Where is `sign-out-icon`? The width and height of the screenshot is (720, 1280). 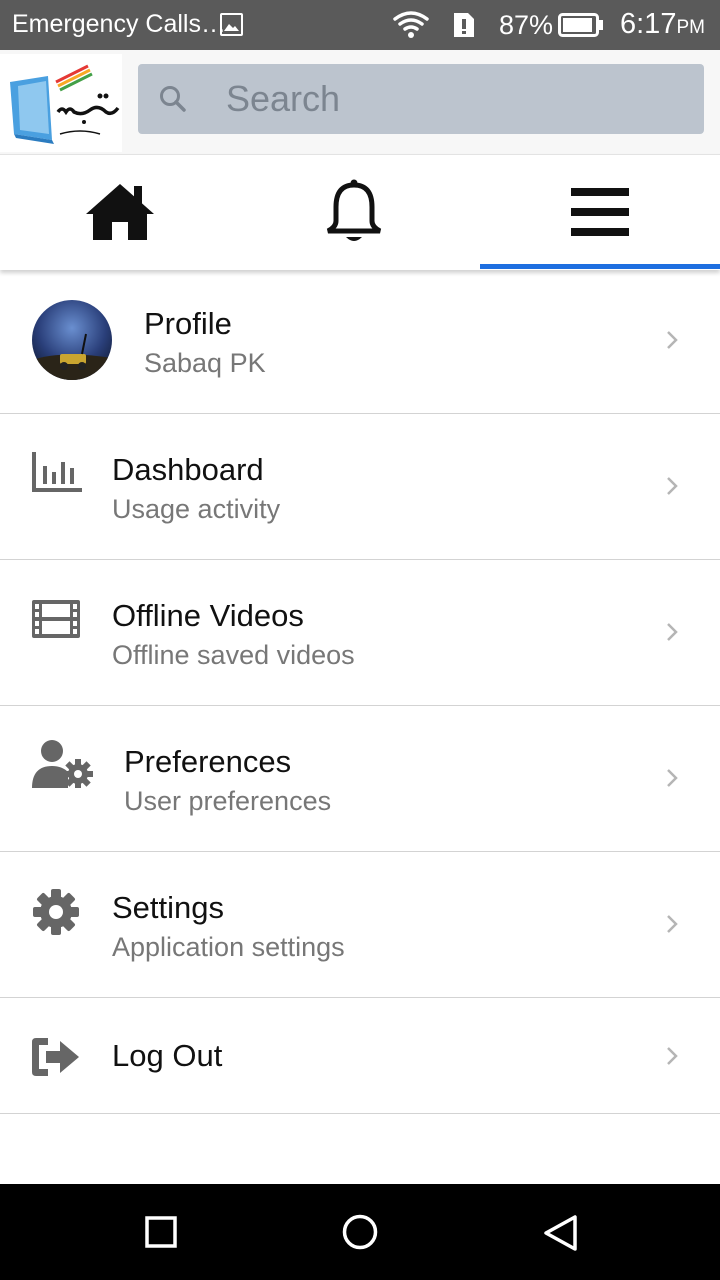 sign-out-icon is located at coordinates (55, 1057).